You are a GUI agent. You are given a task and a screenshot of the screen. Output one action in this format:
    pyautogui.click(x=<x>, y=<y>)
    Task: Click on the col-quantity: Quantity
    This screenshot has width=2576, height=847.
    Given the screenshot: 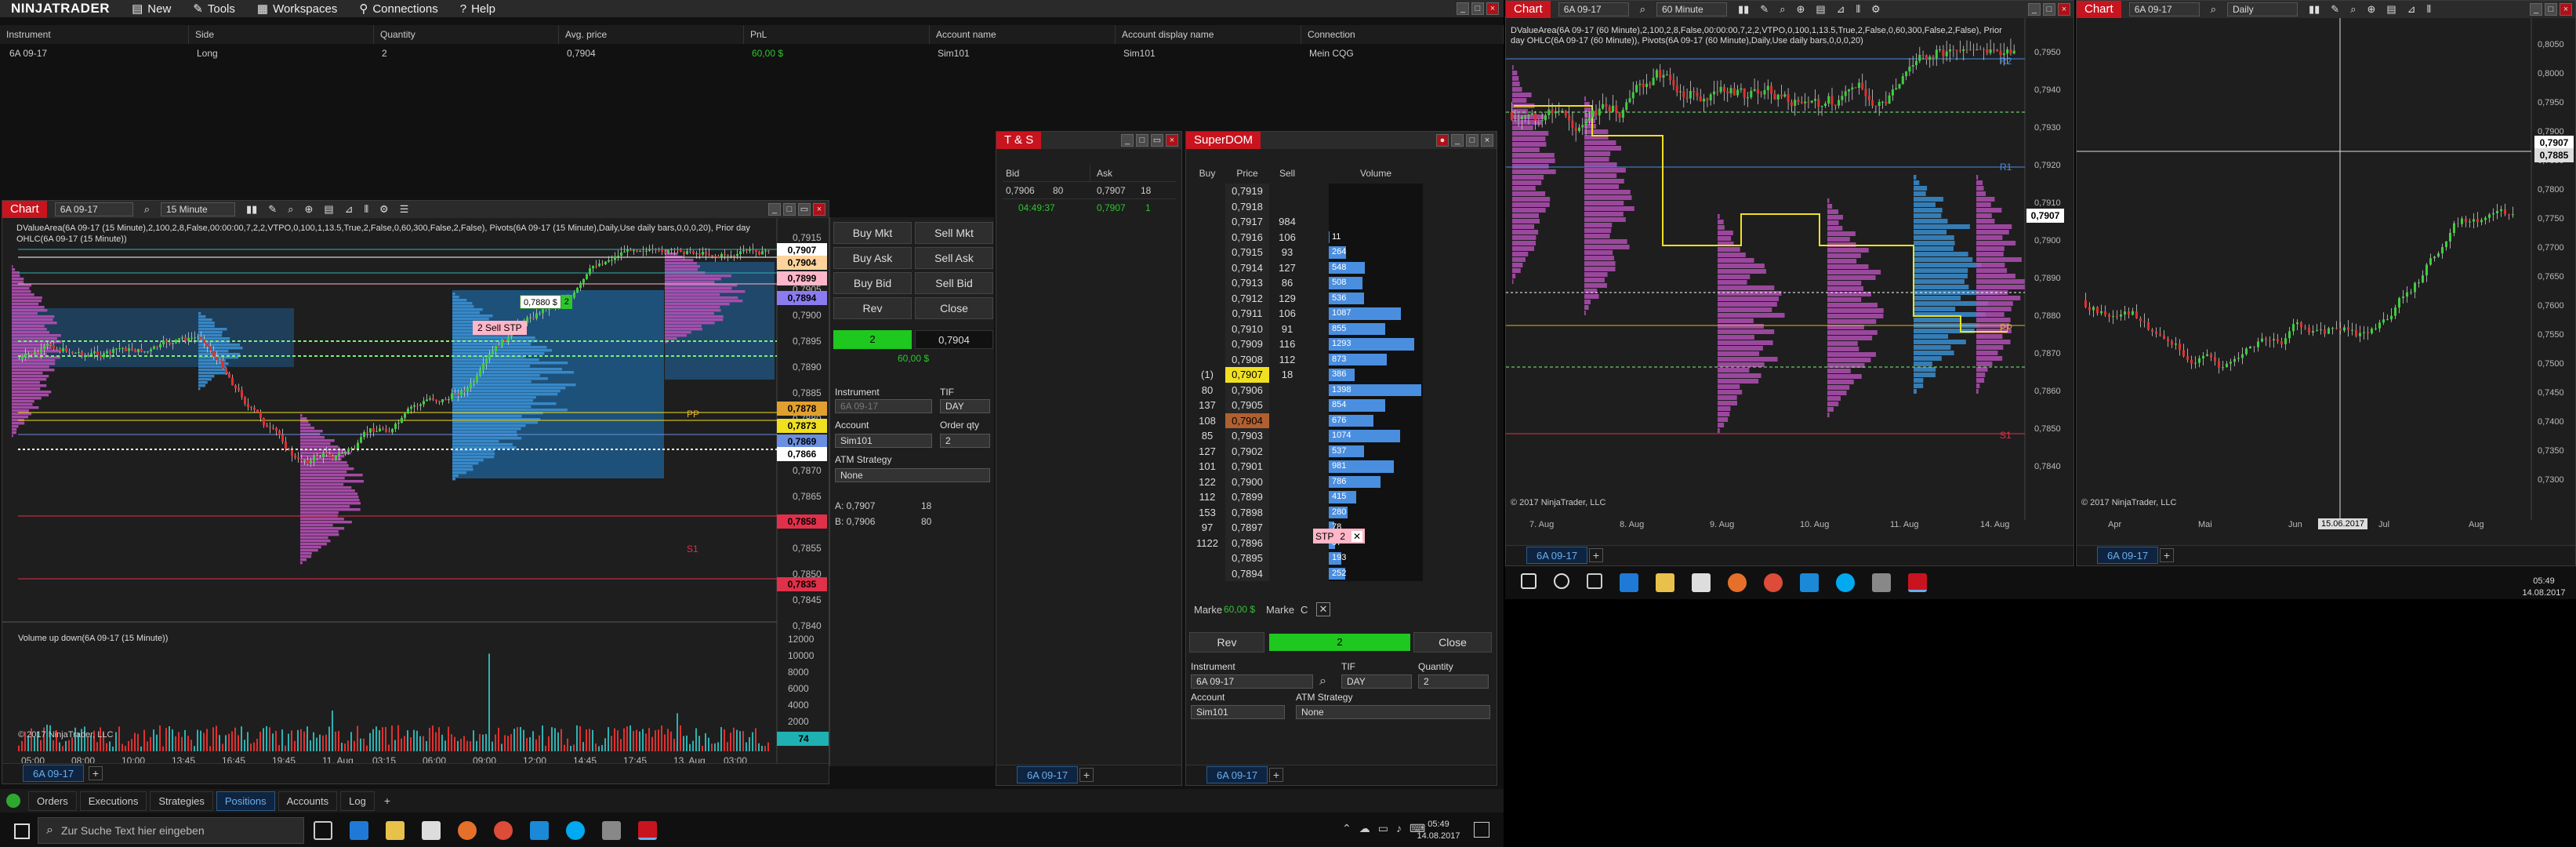 What is the action you would take?
    pyautogui.click(x=466, y=34)
    